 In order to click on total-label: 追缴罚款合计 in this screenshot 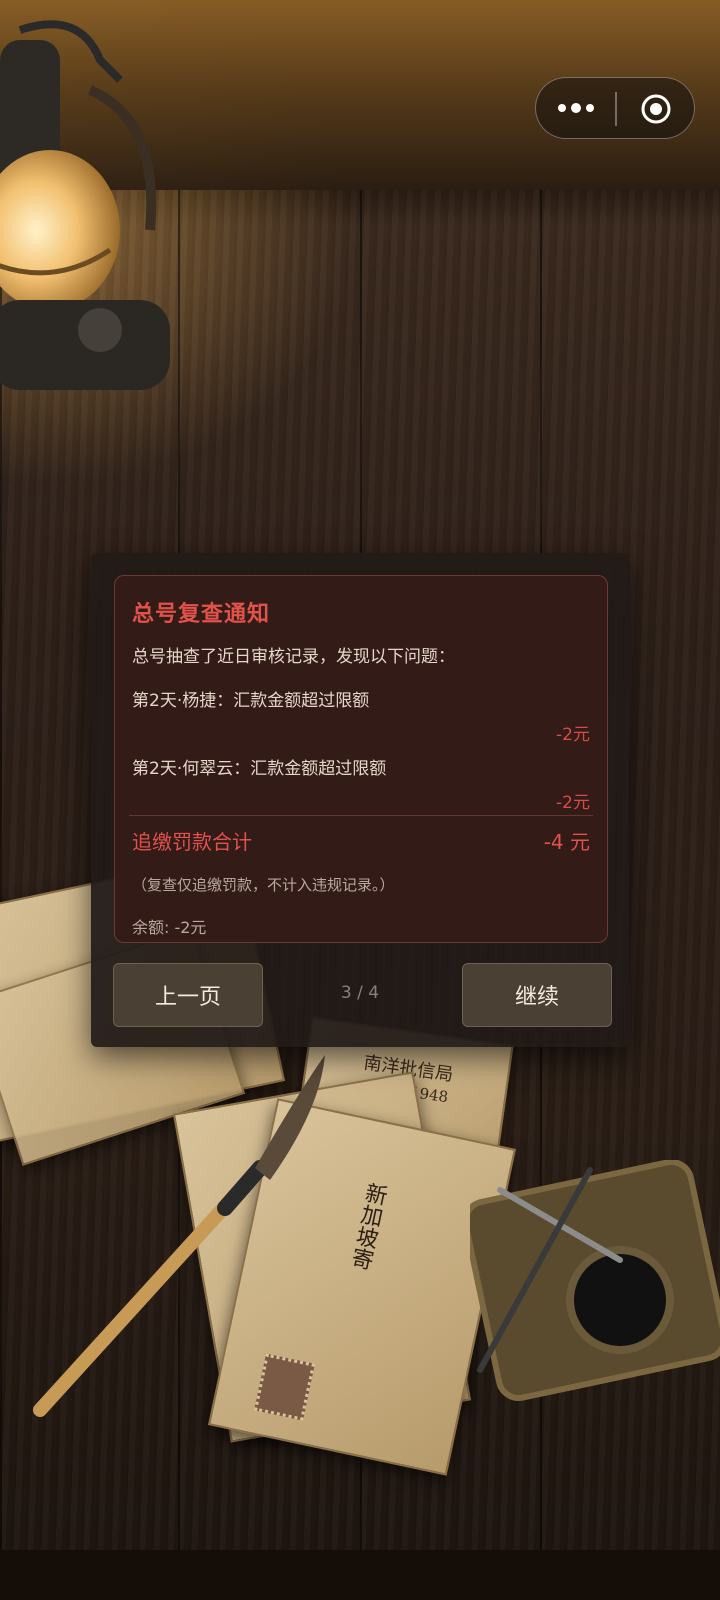, I will do `click(192, 842)`.